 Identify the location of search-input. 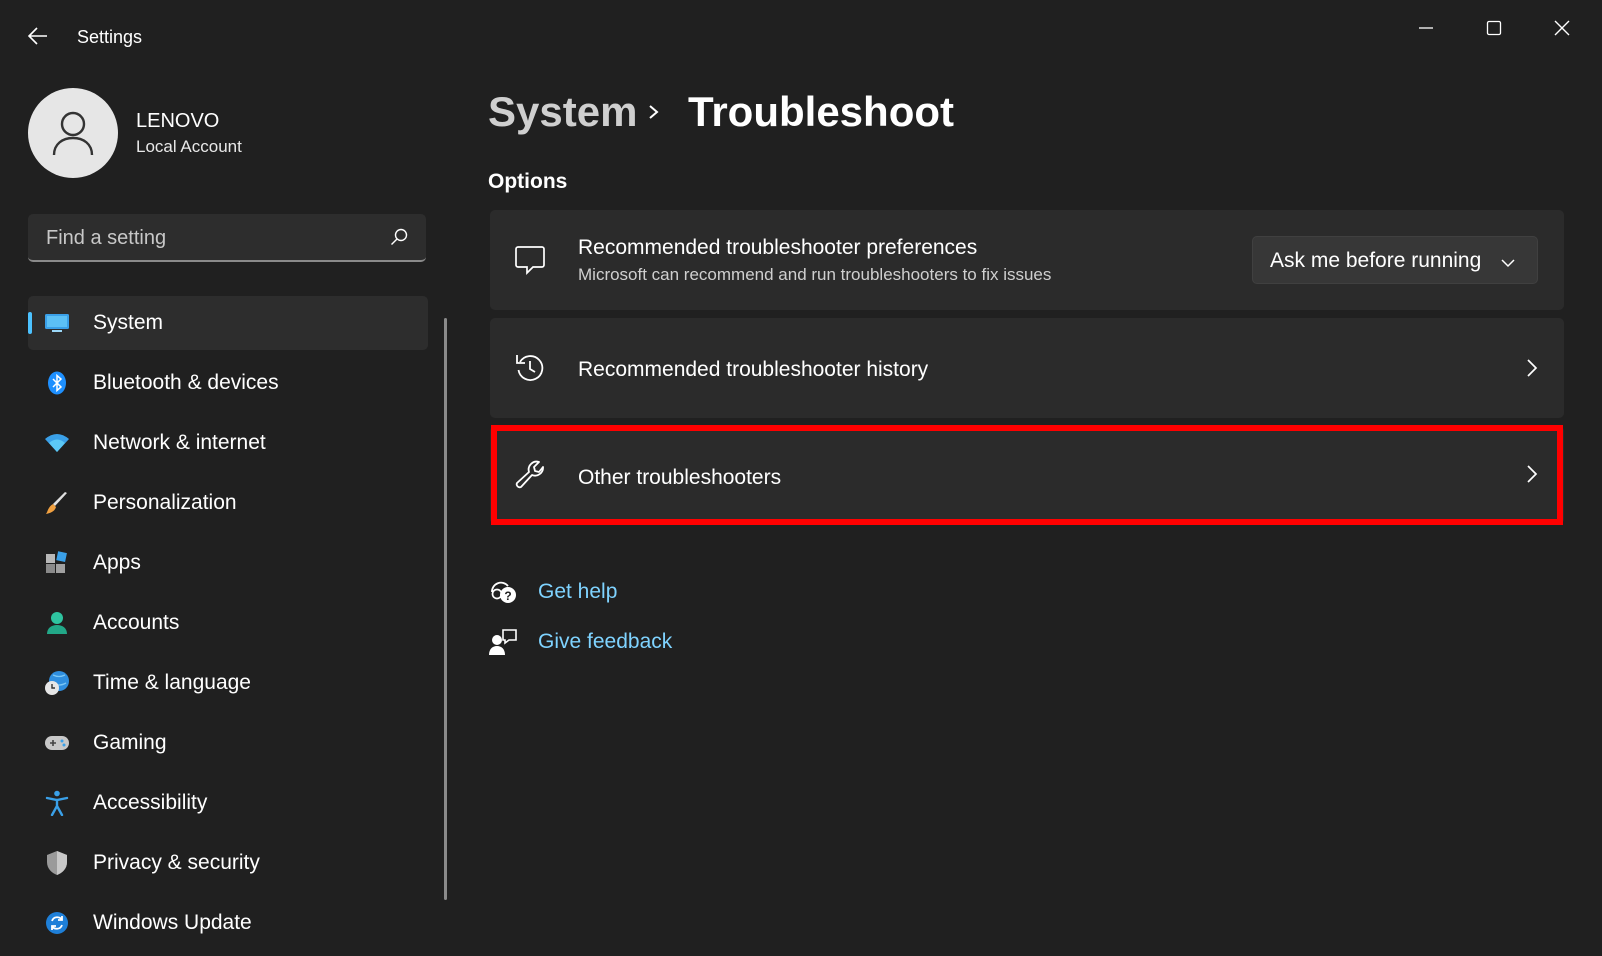
(211, 238).